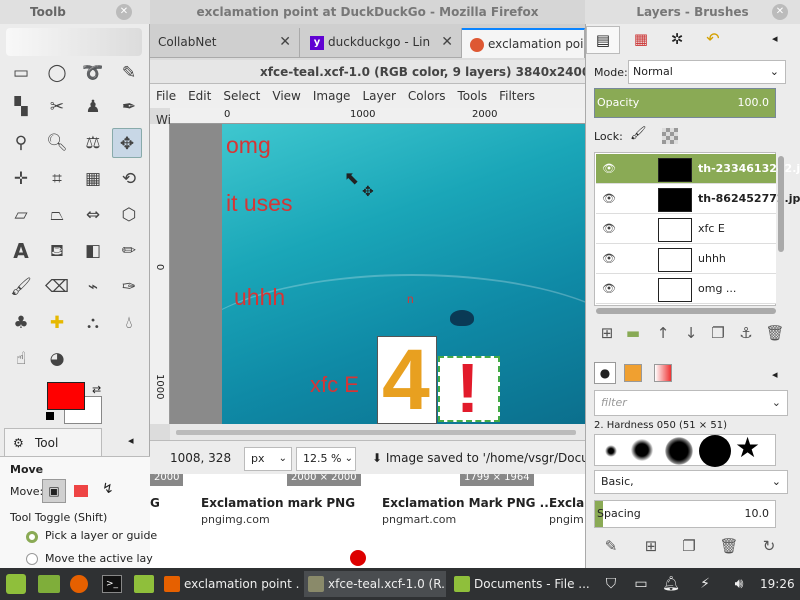  I want to click on vertical-ruler: 0 1000, so click(160, 274).